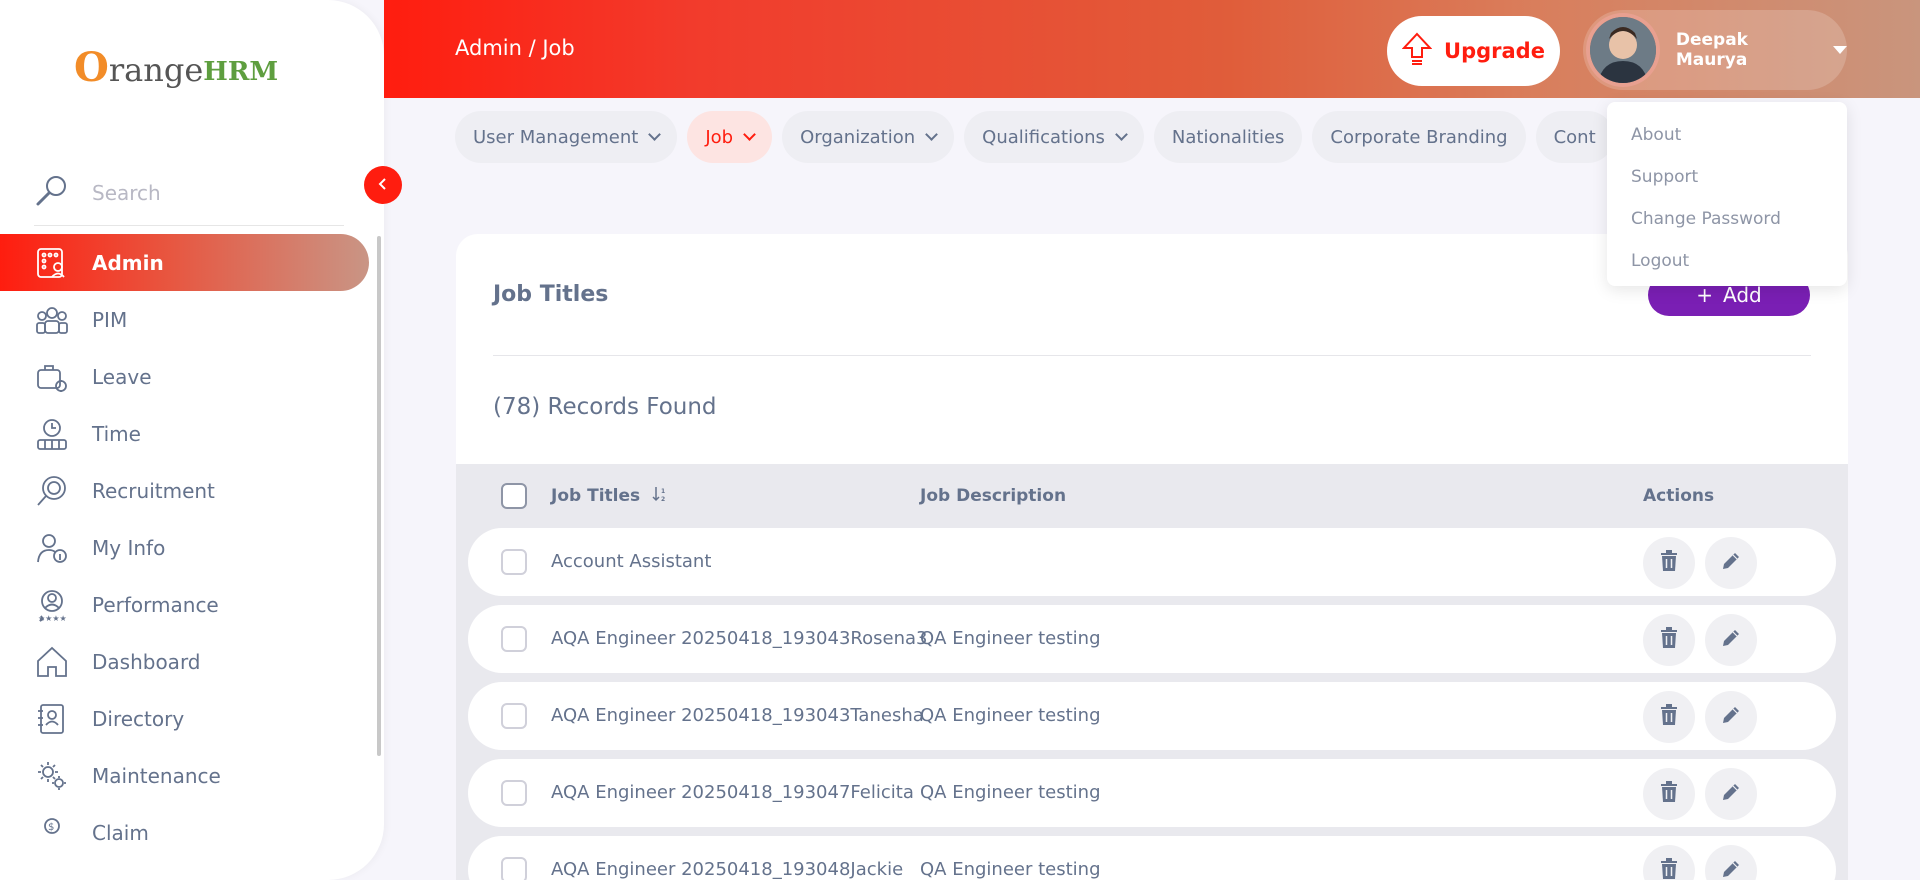  What do you see at coordinates (126, 192) in the screenshot?
I see `search-placeholder: Search` at bounding box center [126, 192].